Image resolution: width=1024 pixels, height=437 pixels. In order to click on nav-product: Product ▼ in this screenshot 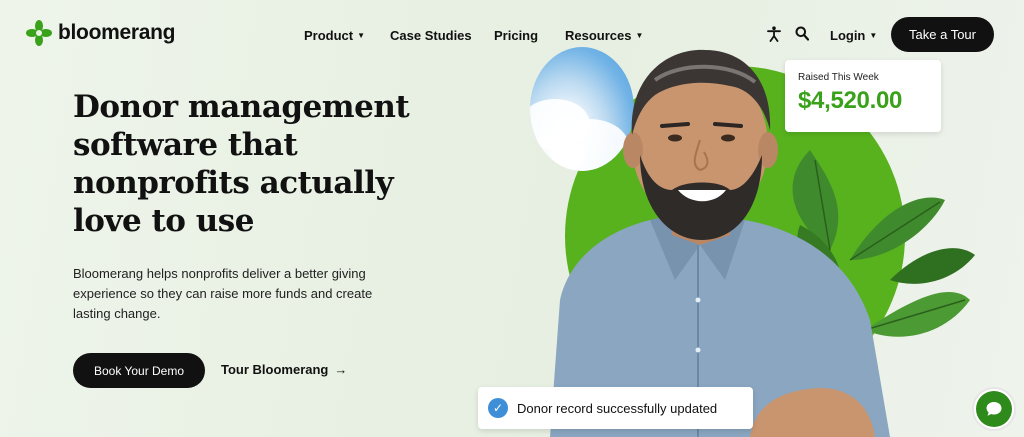, I will do `click(334, 35)`.